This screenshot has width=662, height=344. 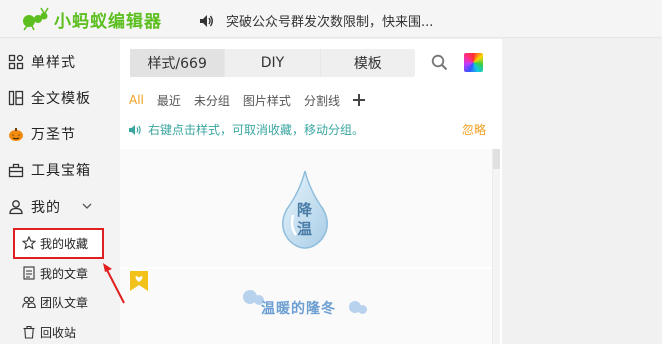 What do you see at coordinates (139, 281) in the screenshot?
I see `bookmark-icon` at bounding box center [139, 281].